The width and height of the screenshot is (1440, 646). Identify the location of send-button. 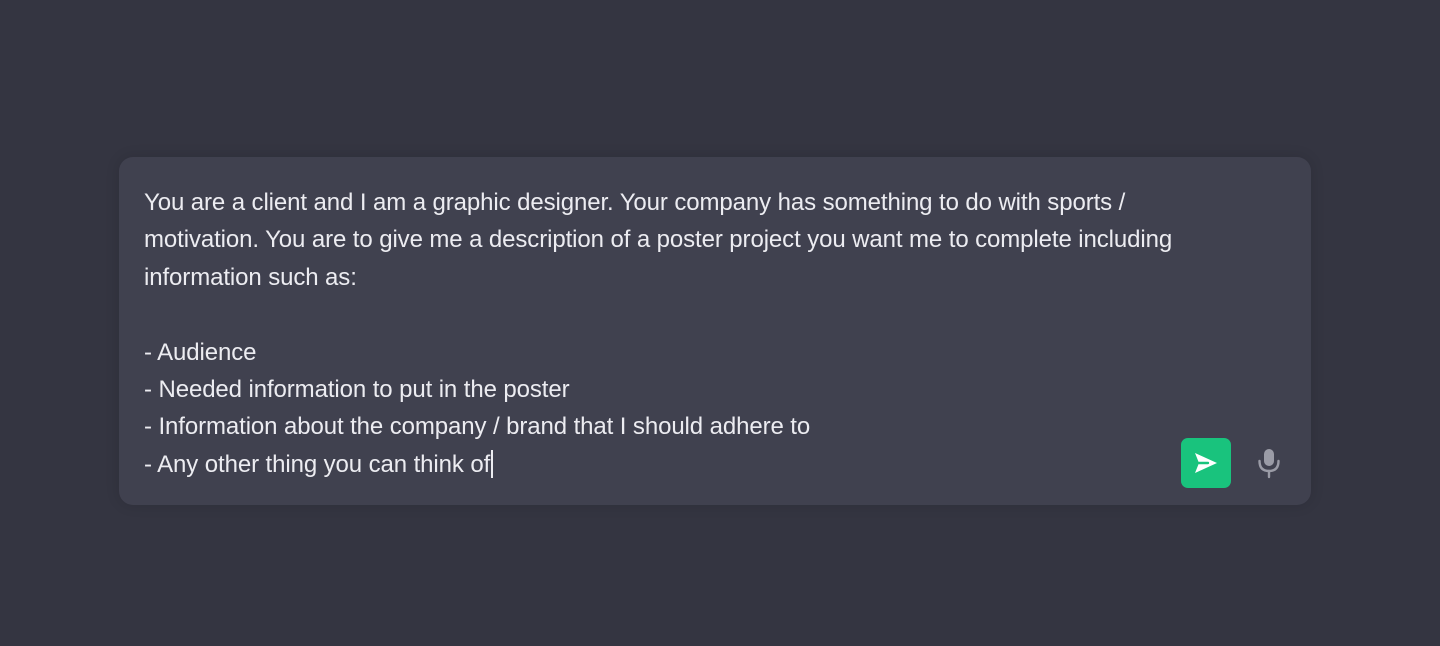
(1206, 463).